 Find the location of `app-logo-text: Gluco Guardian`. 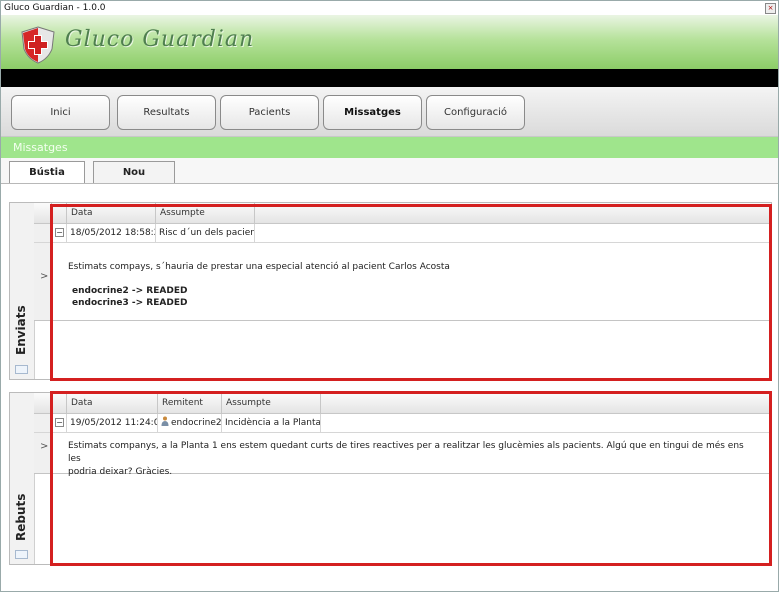

app-logo-text: Gluco Guardian is located at coordinates (160, 39).